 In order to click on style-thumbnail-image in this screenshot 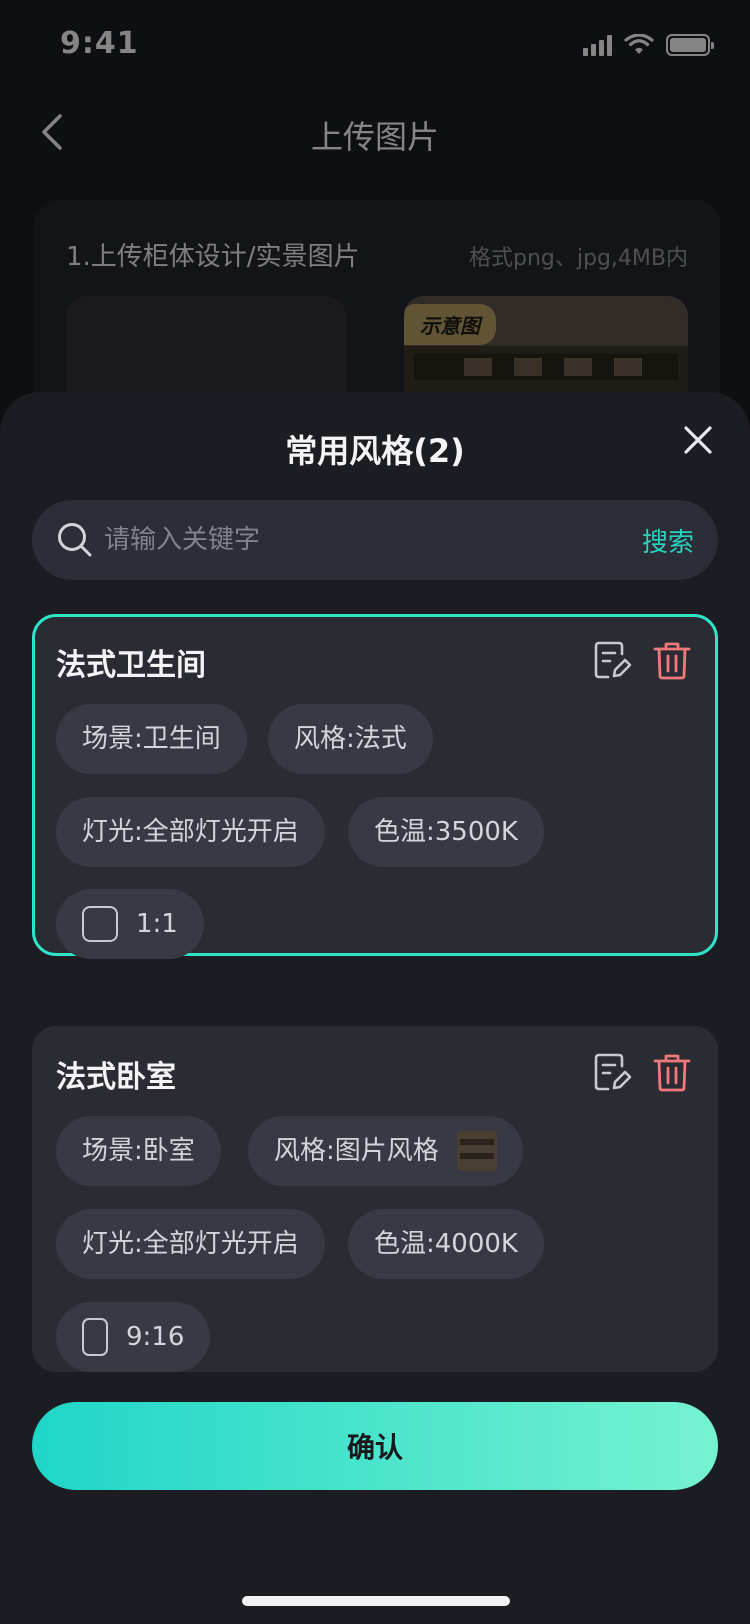, I will do `click(476, 1151)`.